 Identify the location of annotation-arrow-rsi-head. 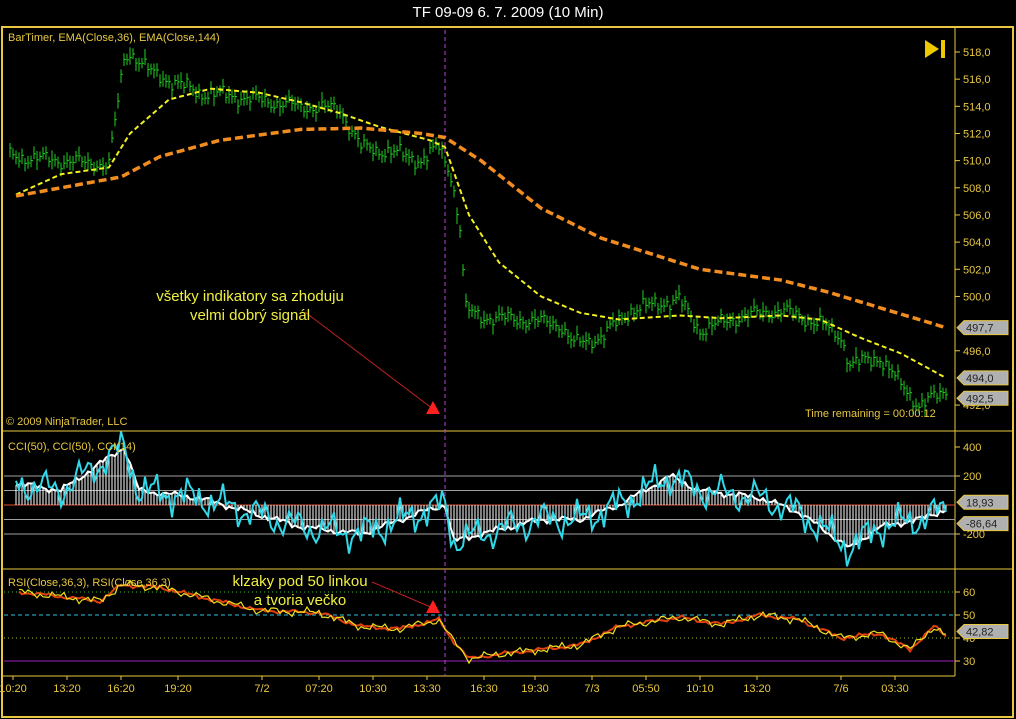
(433, 606).